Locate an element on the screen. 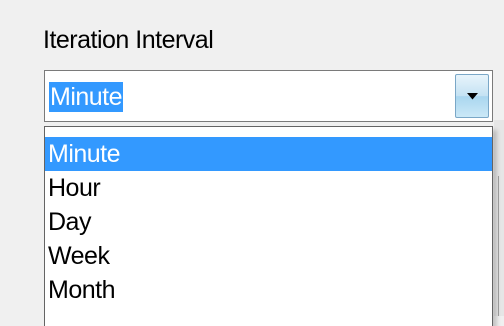 The height and width of the screenshot is (326, 504). divider is located at coordinates (498, 246).